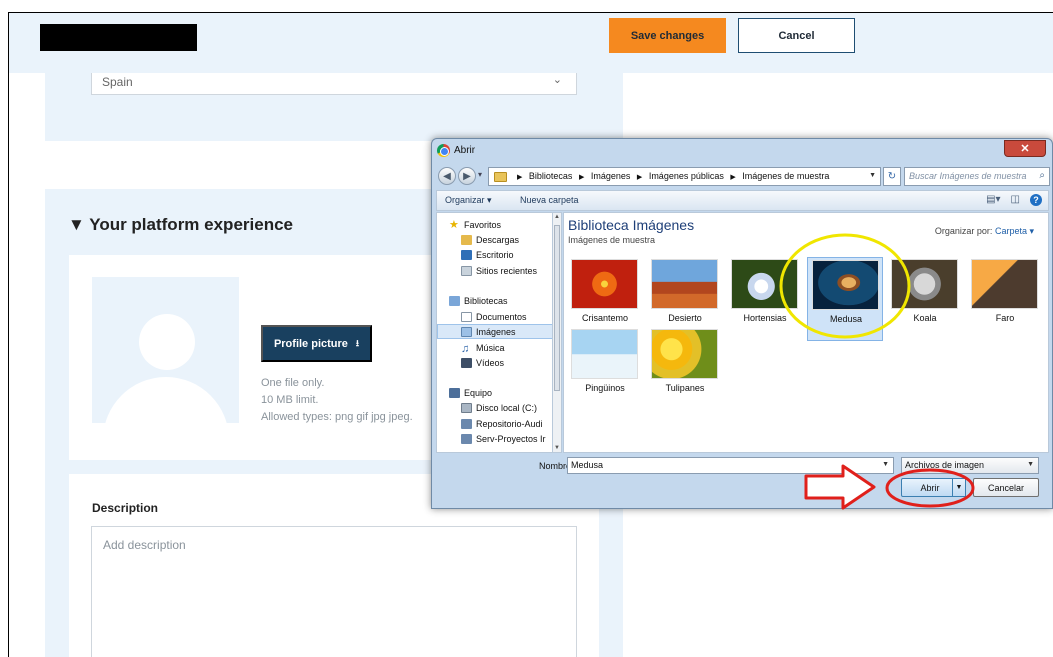  I want to click on file-thumbnail-hortensias: Hortensias, so click(765, 301).